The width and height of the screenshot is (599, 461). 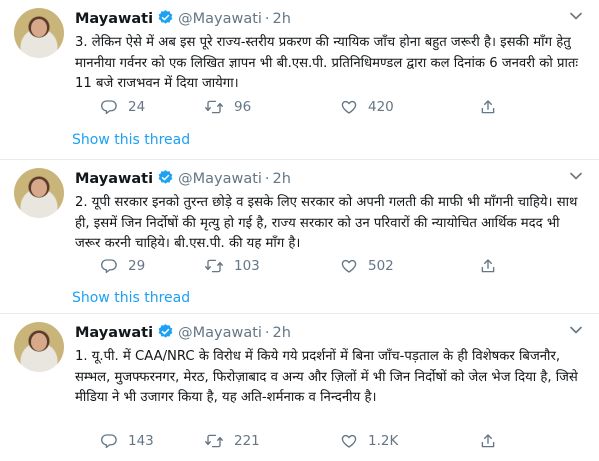 I want to click on reply-button: 24, so click(x=122, y=107).